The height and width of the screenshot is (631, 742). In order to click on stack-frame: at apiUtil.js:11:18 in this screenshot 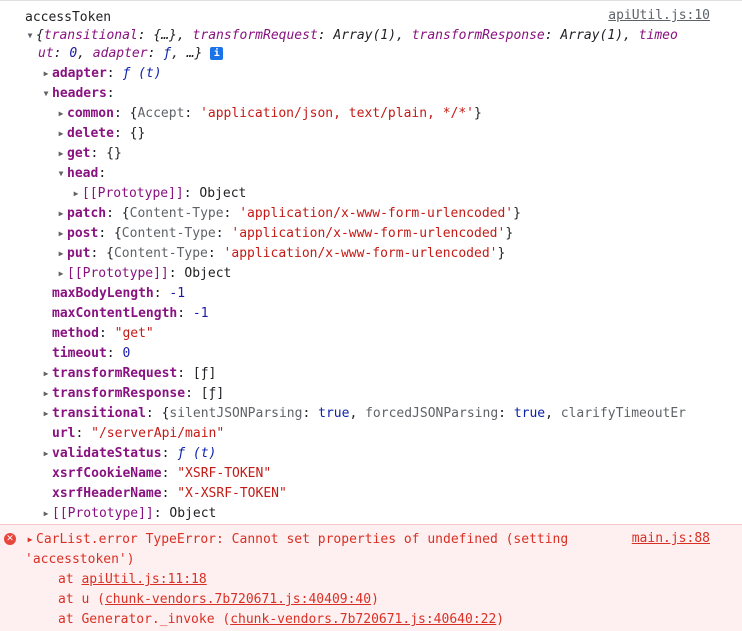, I will do `click(132, 580)`.